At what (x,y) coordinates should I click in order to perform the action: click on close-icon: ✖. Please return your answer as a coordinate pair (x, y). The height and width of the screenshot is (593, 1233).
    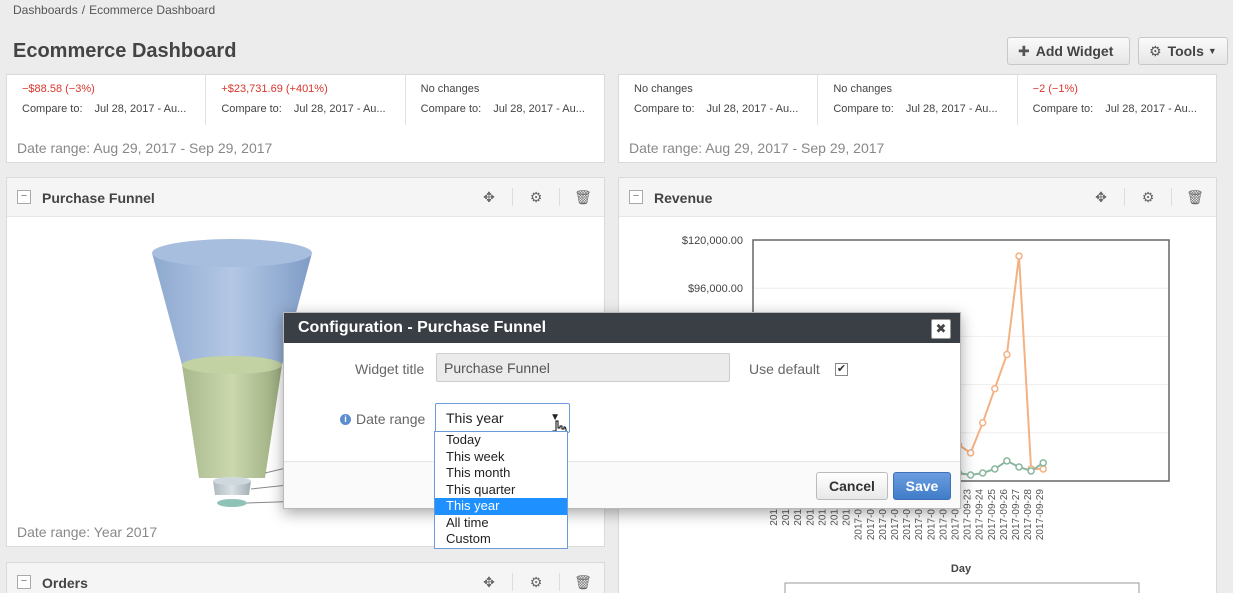
    Looking at the image, I should click on (941, 329).